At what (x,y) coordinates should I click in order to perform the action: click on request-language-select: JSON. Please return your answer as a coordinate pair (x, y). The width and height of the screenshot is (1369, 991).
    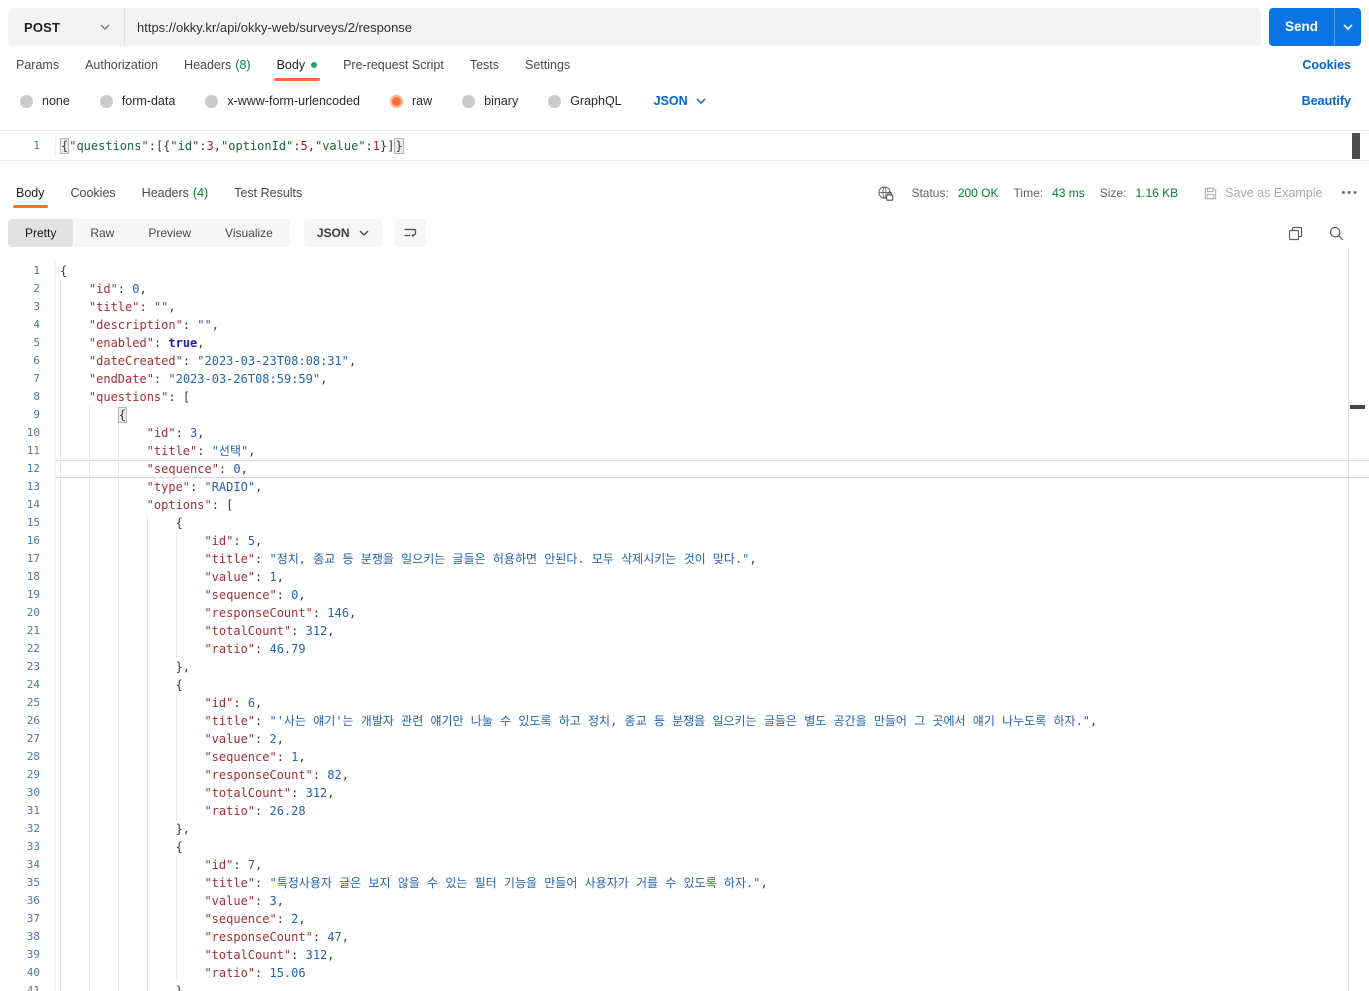
    Looking at the image, I should click on (680, 101).